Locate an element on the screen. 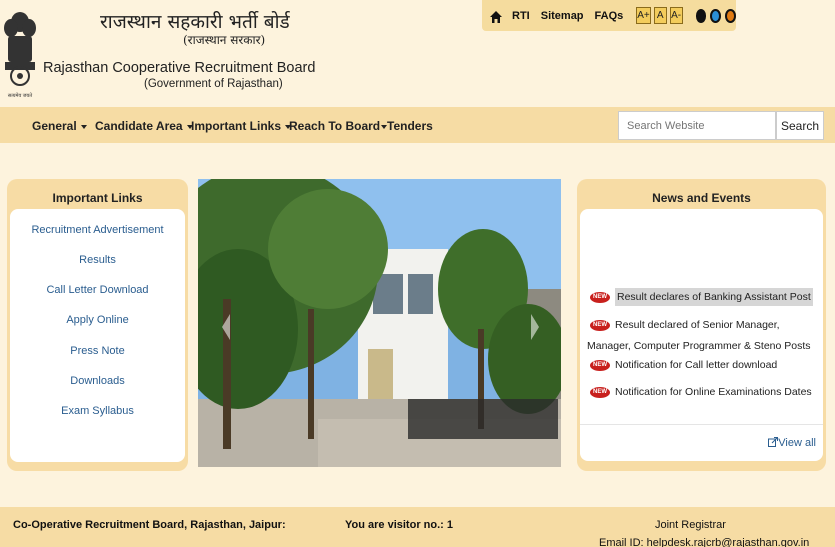 The image size is (835, 547). nav-general-label: General is located at coordinates (54, 126).